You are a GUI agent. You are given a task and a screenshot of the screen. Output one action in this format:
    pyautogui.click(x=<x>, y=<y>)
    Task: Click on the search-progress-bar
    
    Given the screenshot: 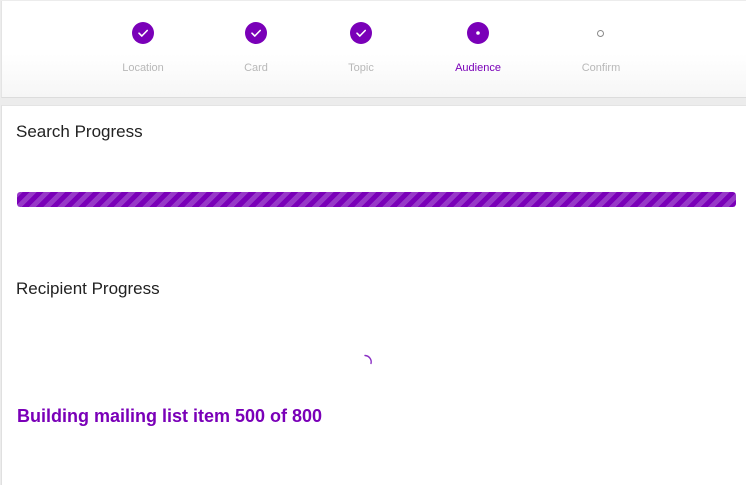 What is the action you would take?
    pyautogui.click(x=376, y=199)
    